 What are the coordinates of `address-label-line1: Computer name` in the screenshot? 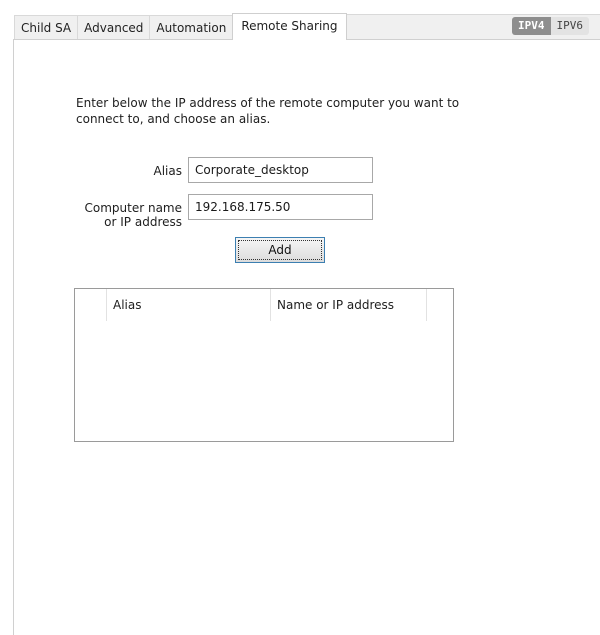 It's located at (133, 208).